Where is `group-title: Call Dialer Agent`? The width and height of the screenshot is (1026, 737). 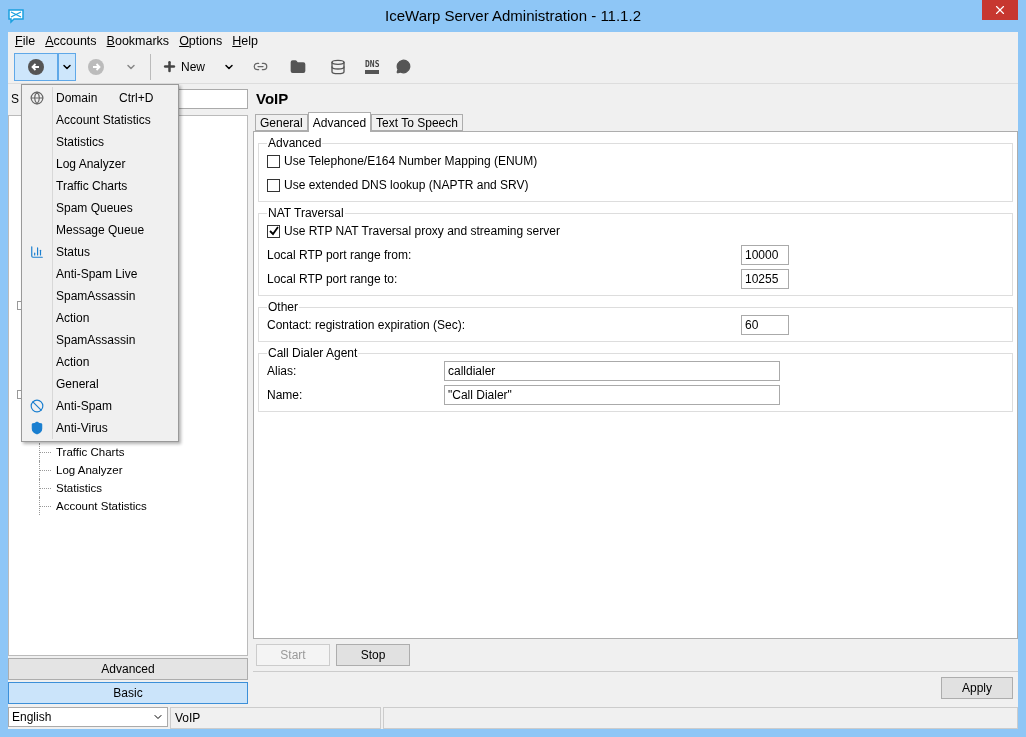
group-title: Call Dialer Agent is located at coordinates (313, 353).